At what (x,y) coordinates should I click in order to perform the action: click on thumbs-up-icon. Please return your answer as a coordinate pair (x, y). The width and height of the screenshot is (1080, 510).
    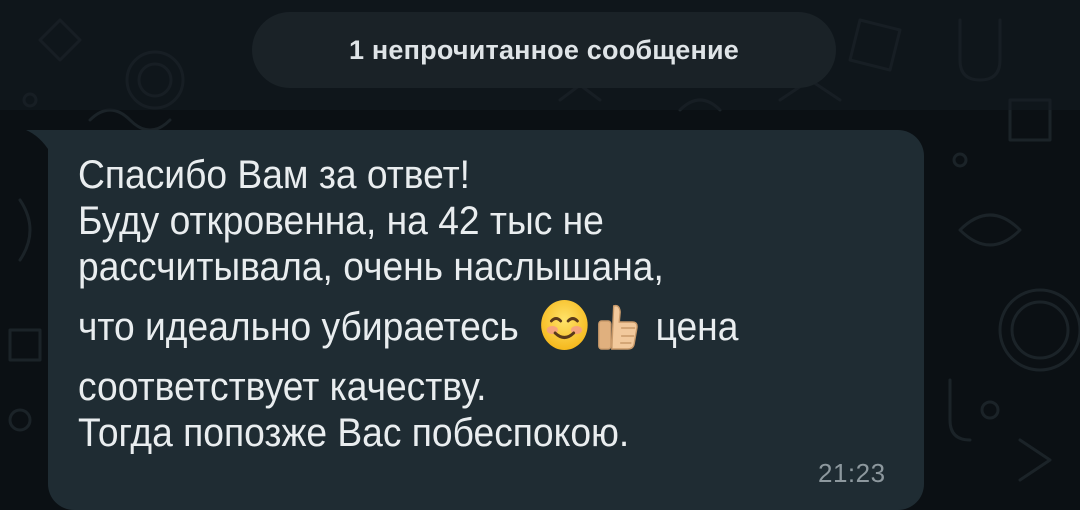
    Looking at the image, I should click on (618, 328).